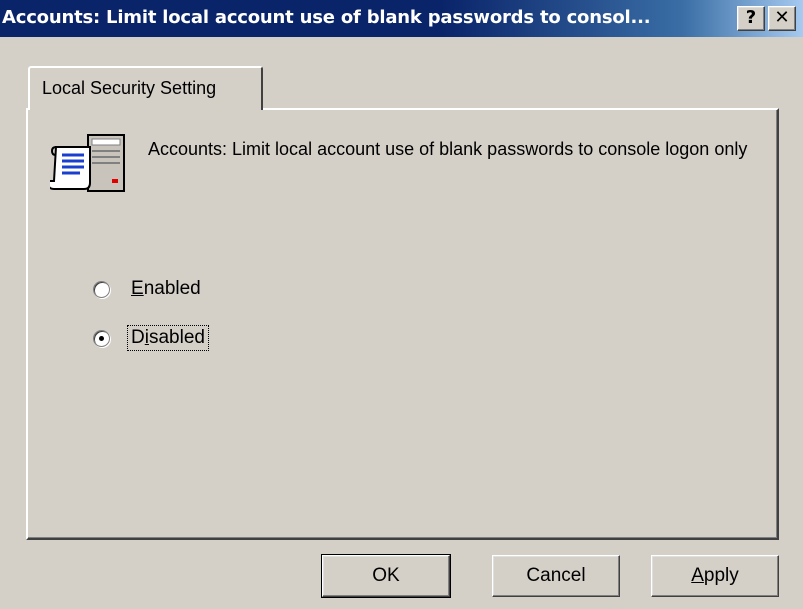 The image size is (803, 609). I want to click on apply-label-rest: pply, so click(721, 575).